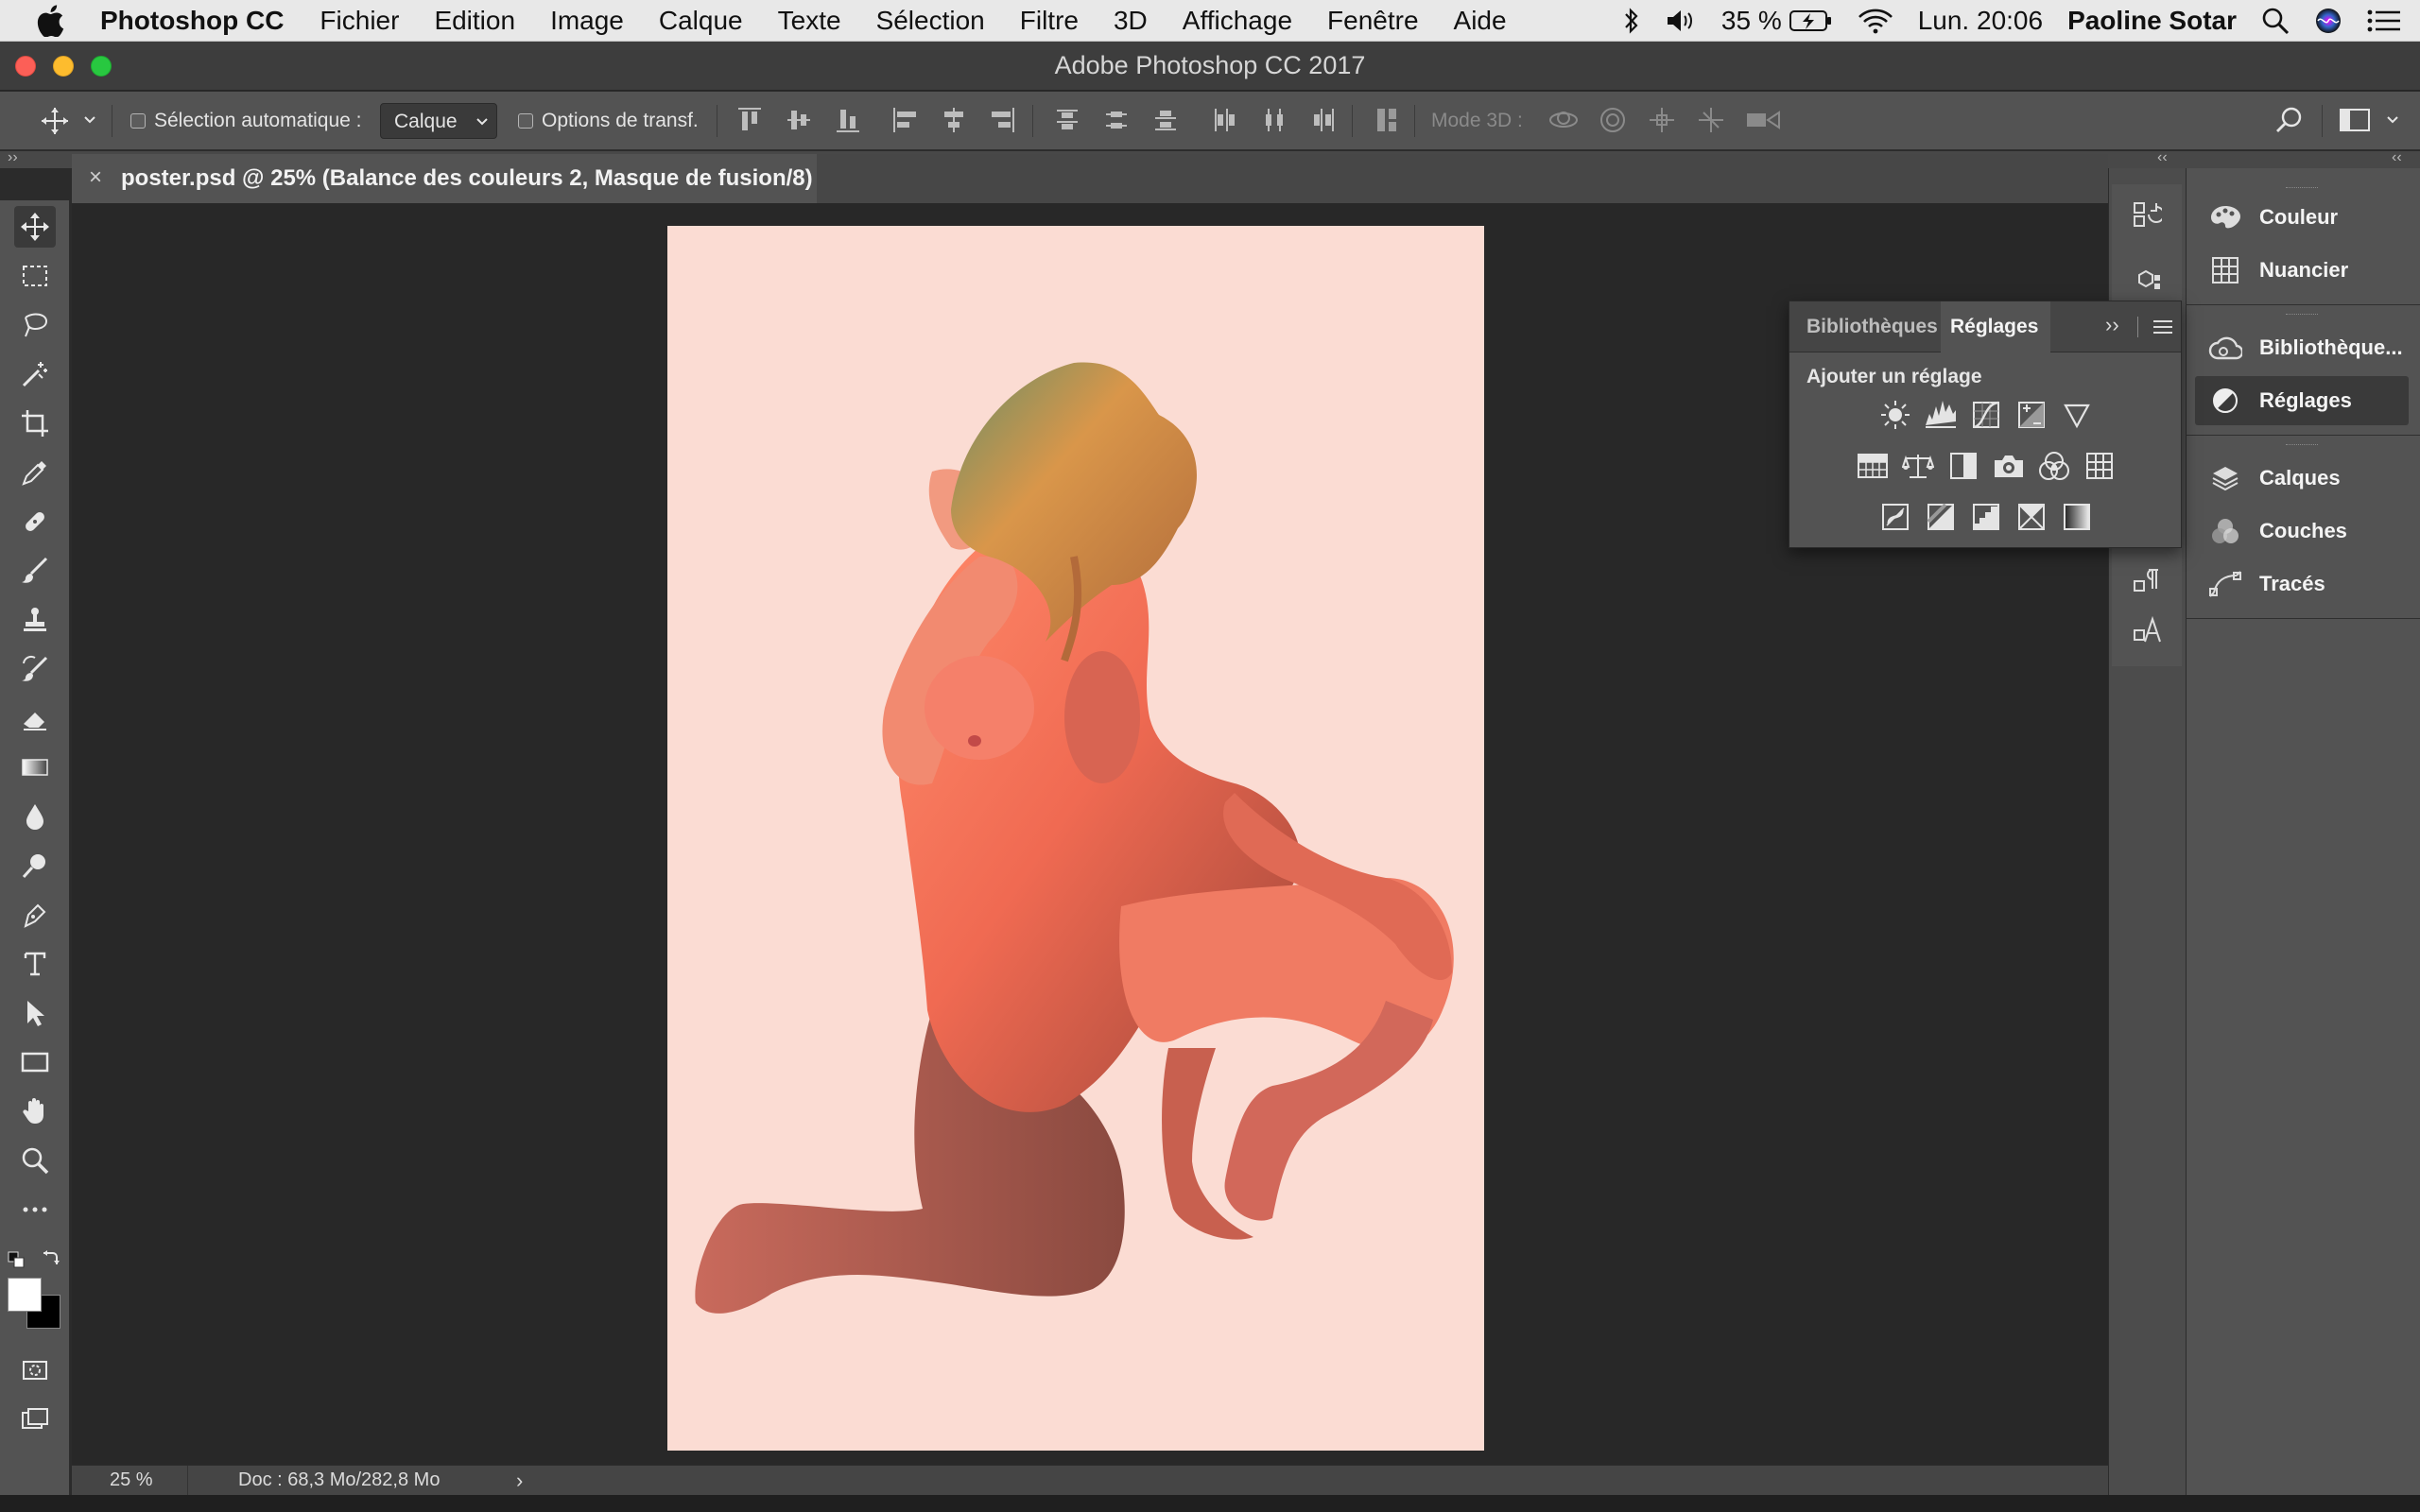 The width and height of the screenshot is (2420, 1512). What do you see at coordinates (55, 20) in the screenshot?
I see `apple-menu-icon` at bounding box center [55, 20].